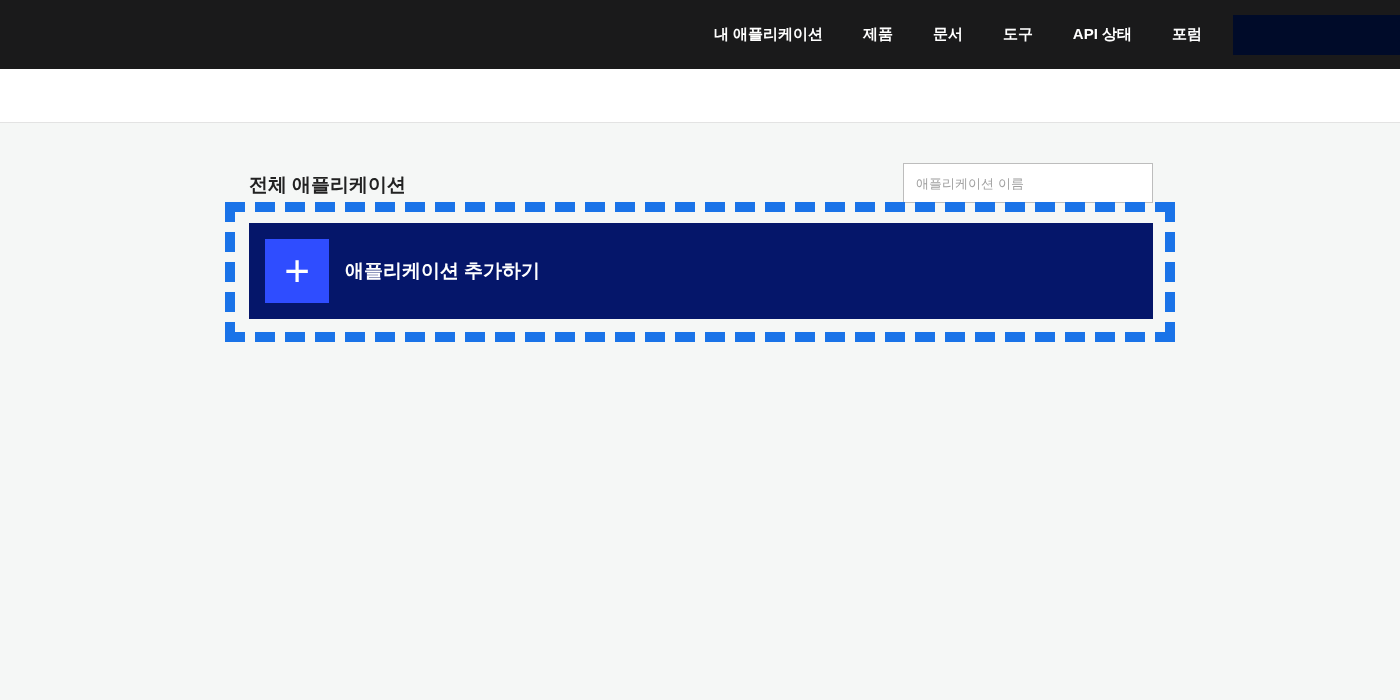  What do you see at coordinates (1017, 34) in the screenshot?
I see `nav-link: 도구` at bounding box center [1017, 34].